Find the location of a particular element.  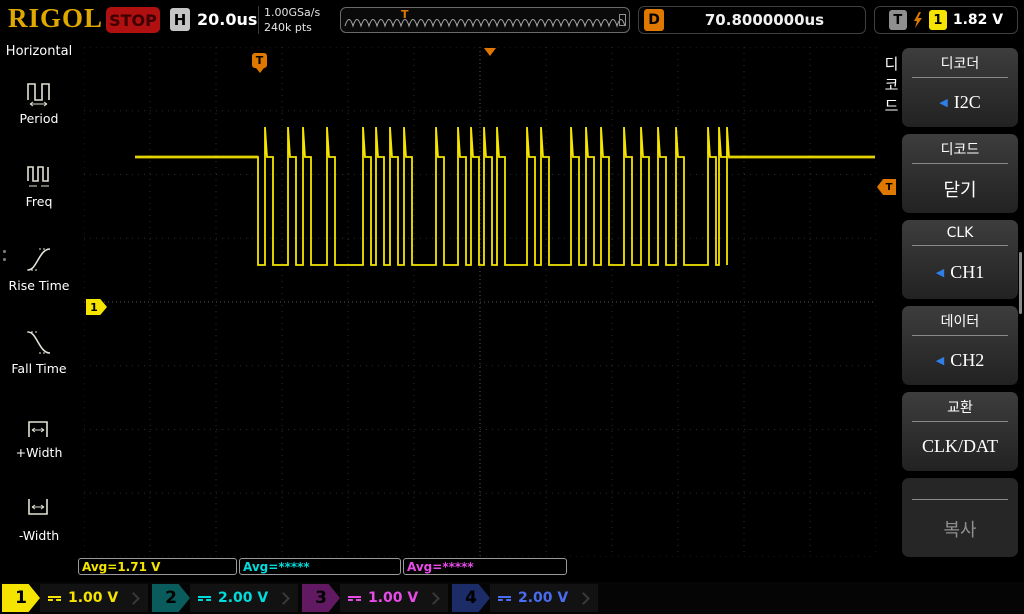

divider is located at coordinates (258, 20).